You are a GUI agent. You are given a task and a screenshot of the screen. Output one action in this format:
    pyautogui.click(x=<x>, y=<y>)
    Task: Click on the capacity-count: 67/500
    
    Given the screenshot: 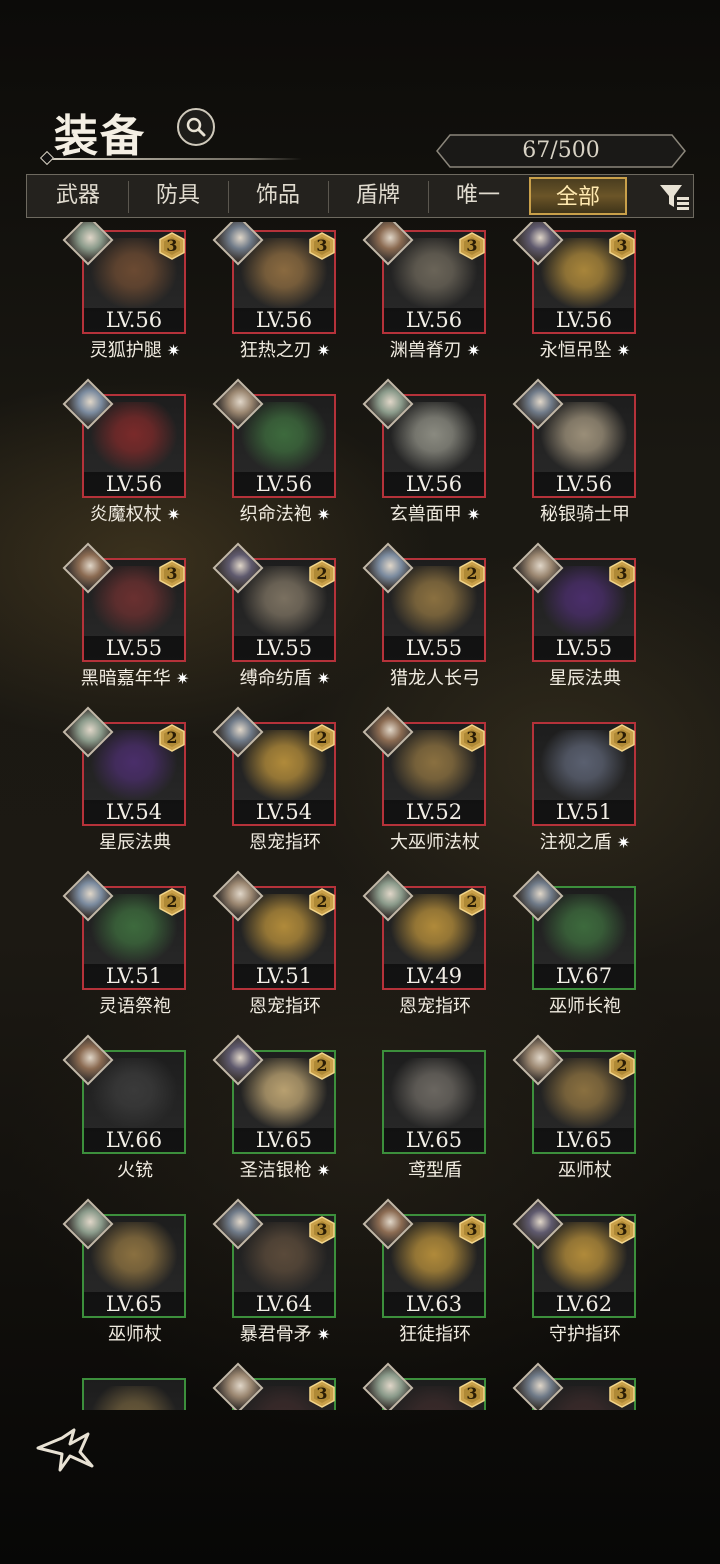 What is the action you would take?
    pyautogui.click(x=561, y=150)
    